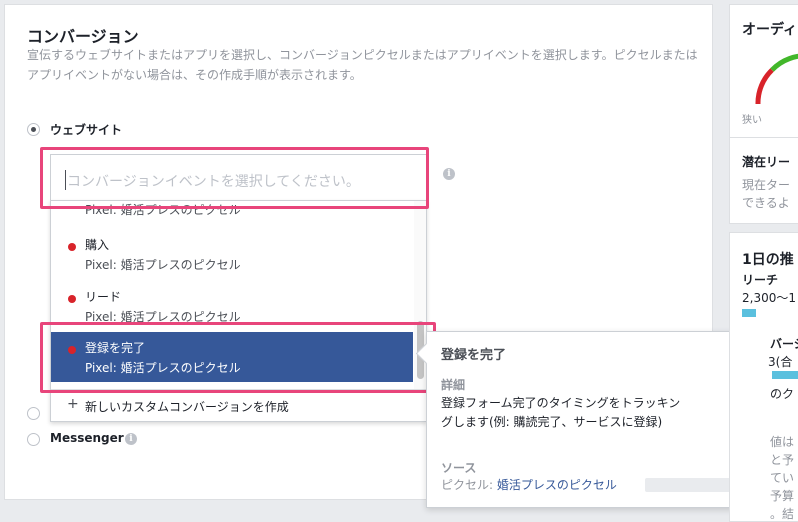 This screenshot has height=522, width=798. I want to click on note-fragment-2: と予, so click(782, 460).